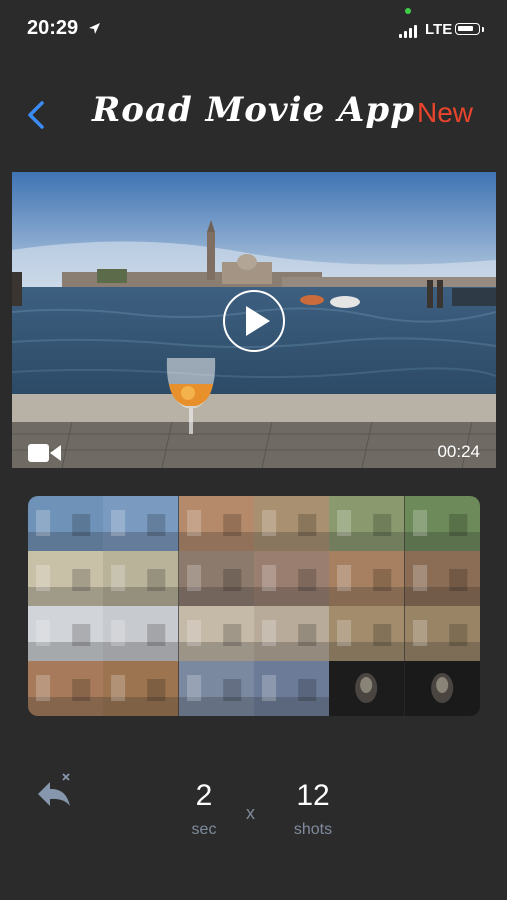 The width and height of the screenshot is (507, 900). Describe the element at coordinates (250, 813) in the screenshot. I see `multiply-sign: x` at that location.